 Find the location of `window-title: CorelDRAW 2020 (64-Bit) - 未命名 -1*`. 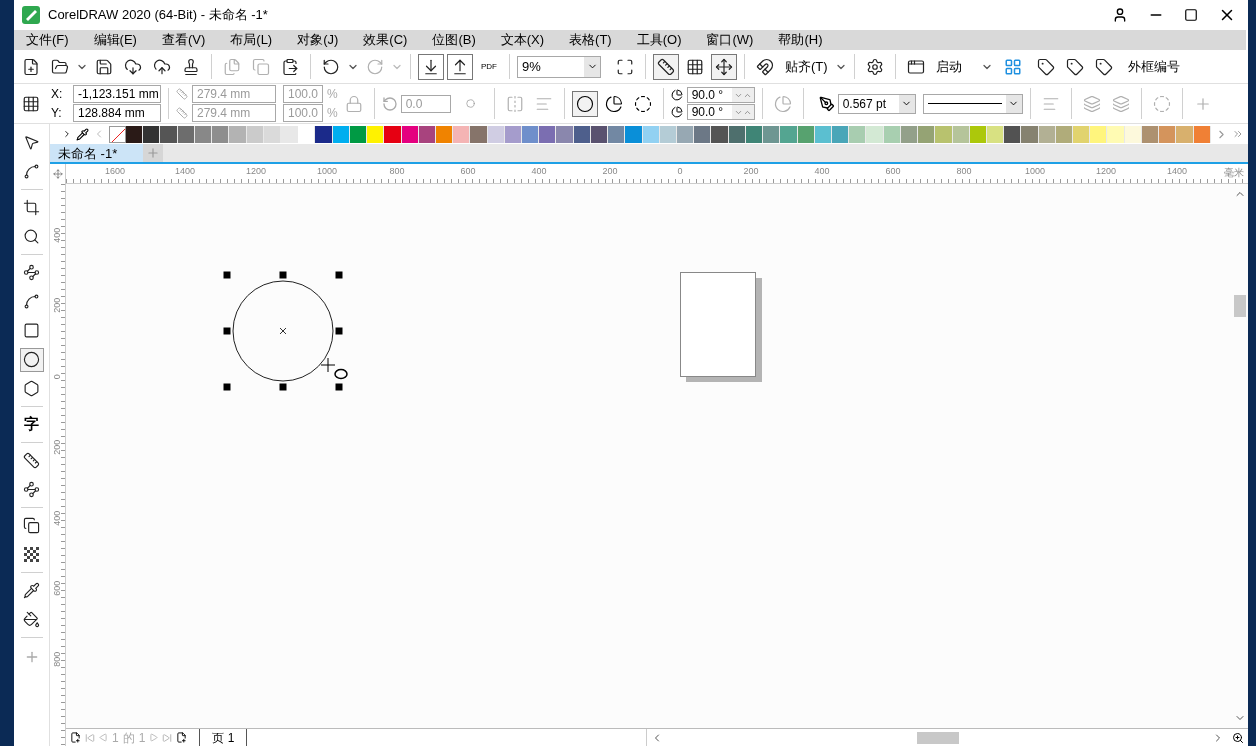

window-title: CorelDRAW 2020 (64-Bit) - 未命名 -1* is located at coordinates (158, 15).